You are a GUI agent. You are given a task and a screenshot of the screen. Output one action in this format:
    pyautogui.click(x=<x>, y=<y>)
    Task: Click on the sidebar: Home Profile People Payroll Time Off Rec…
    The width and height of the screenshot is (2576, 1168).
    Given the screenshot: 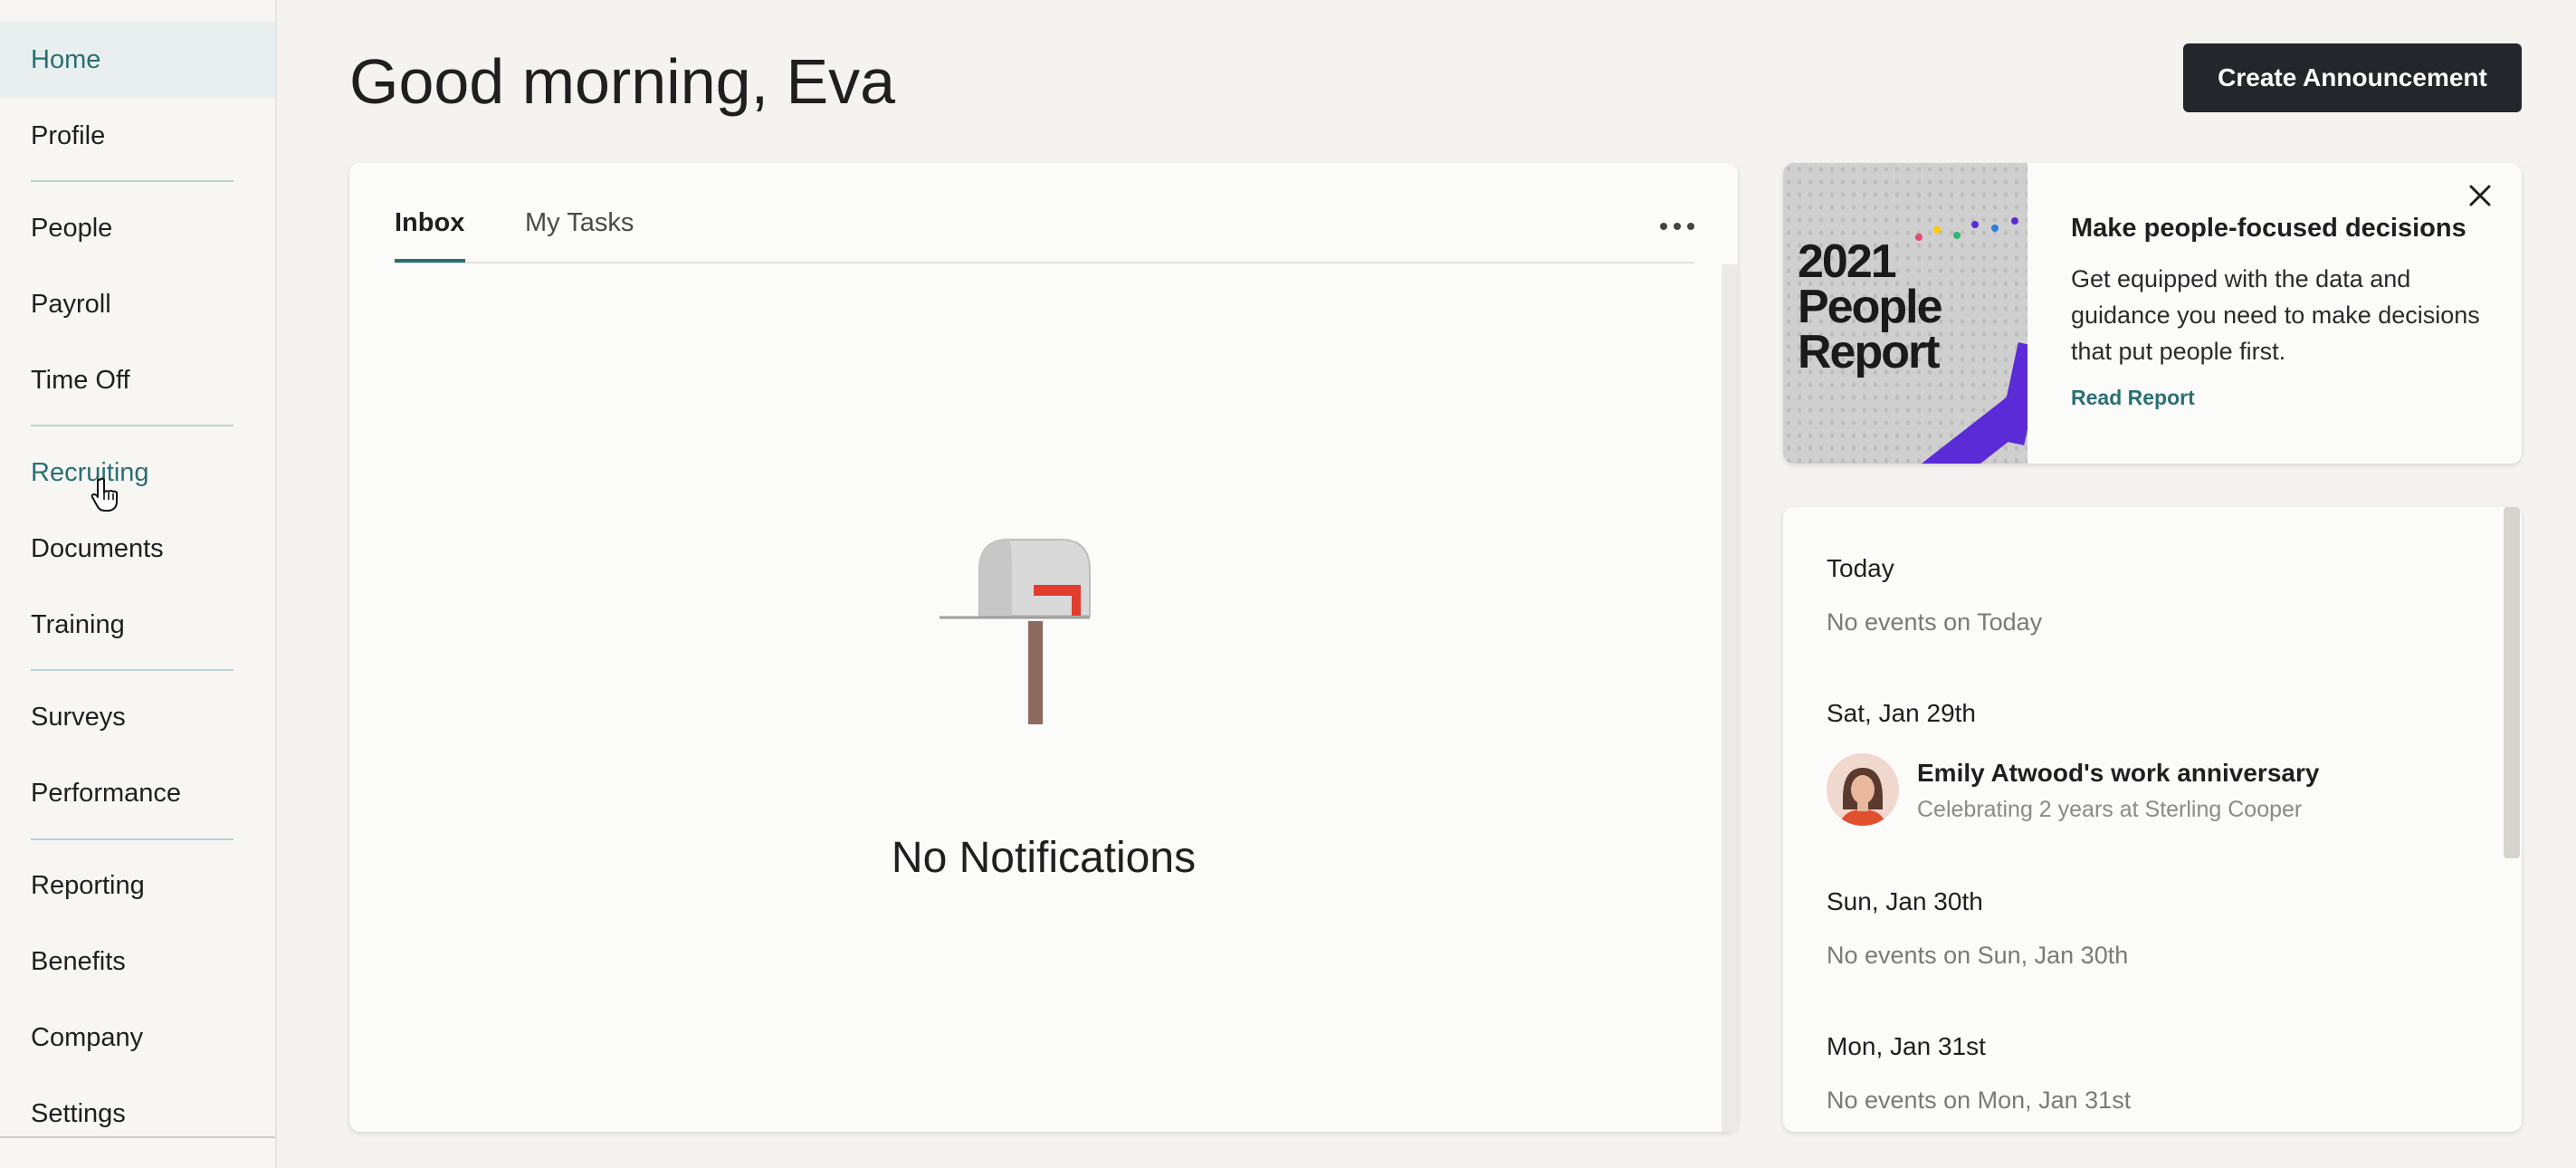 What is the action you would take?
    pyautogui.click(x=138, y=584)
    